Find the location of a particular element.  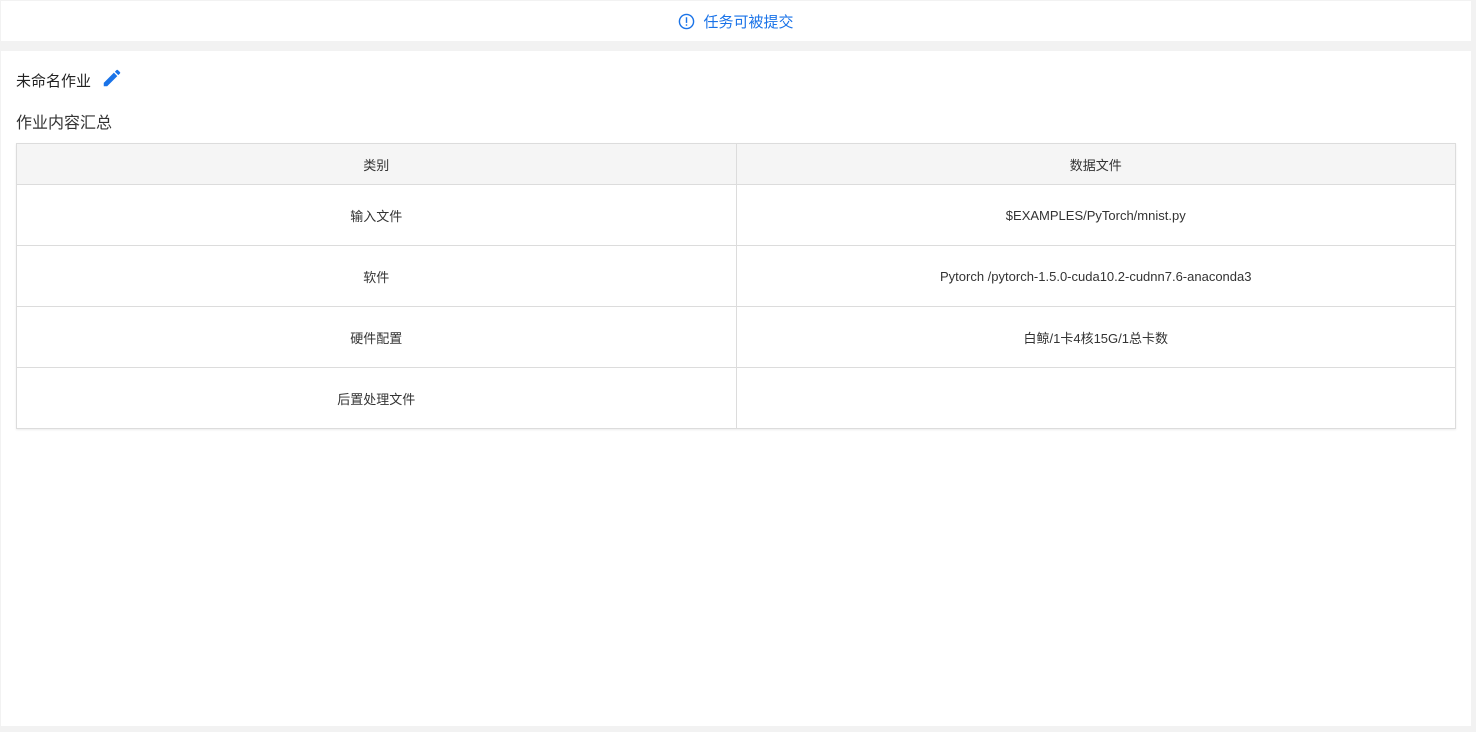

alert-circle-icon is located at coordinates (686, 21).